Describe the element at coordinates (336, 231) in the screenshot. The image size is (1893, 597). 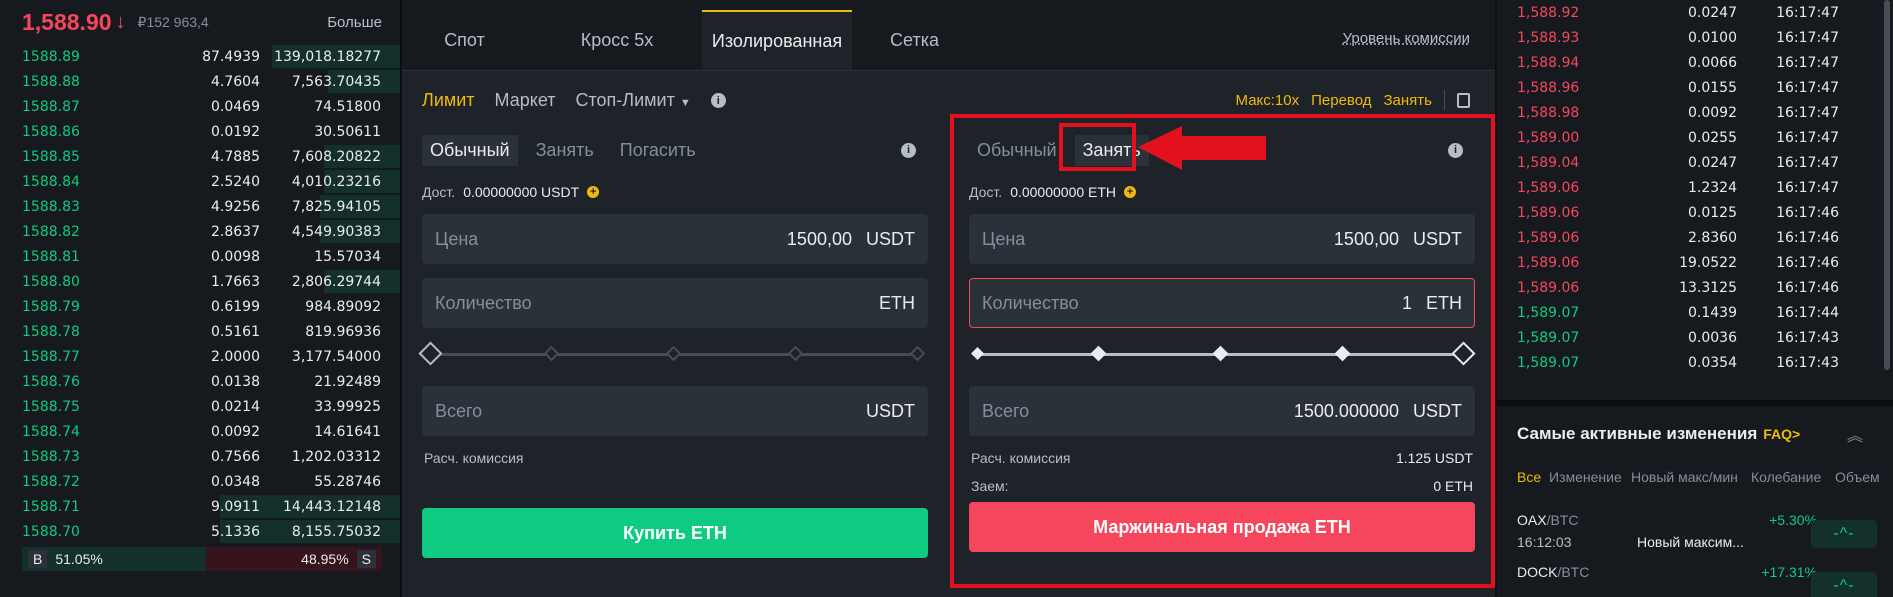
I see `bid-total: 4,549.90383` at that location.